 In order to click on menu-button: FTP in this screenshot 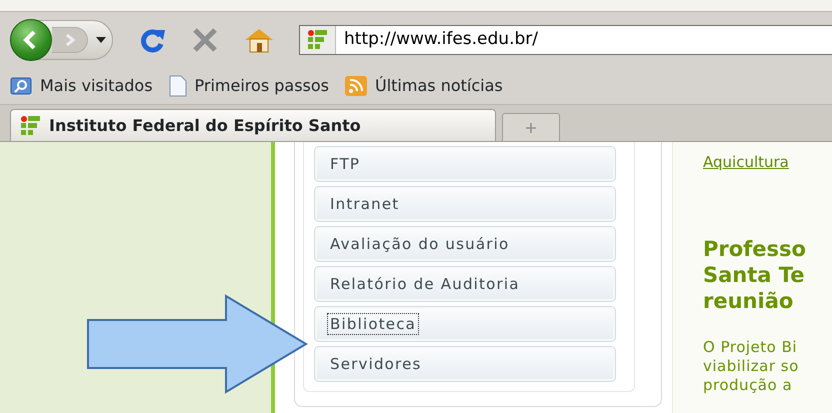, I will do `click(465, 164)`.